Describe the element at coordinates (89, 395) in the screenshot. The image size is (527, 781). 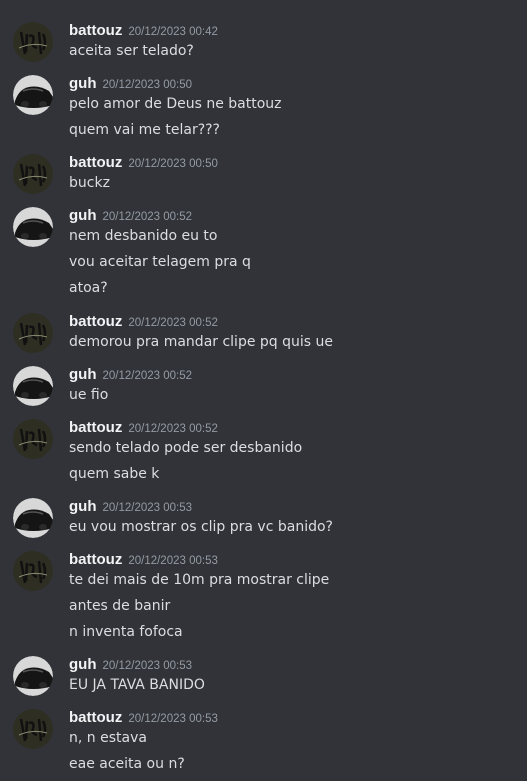
I see `message-line: ue fio` at that location.